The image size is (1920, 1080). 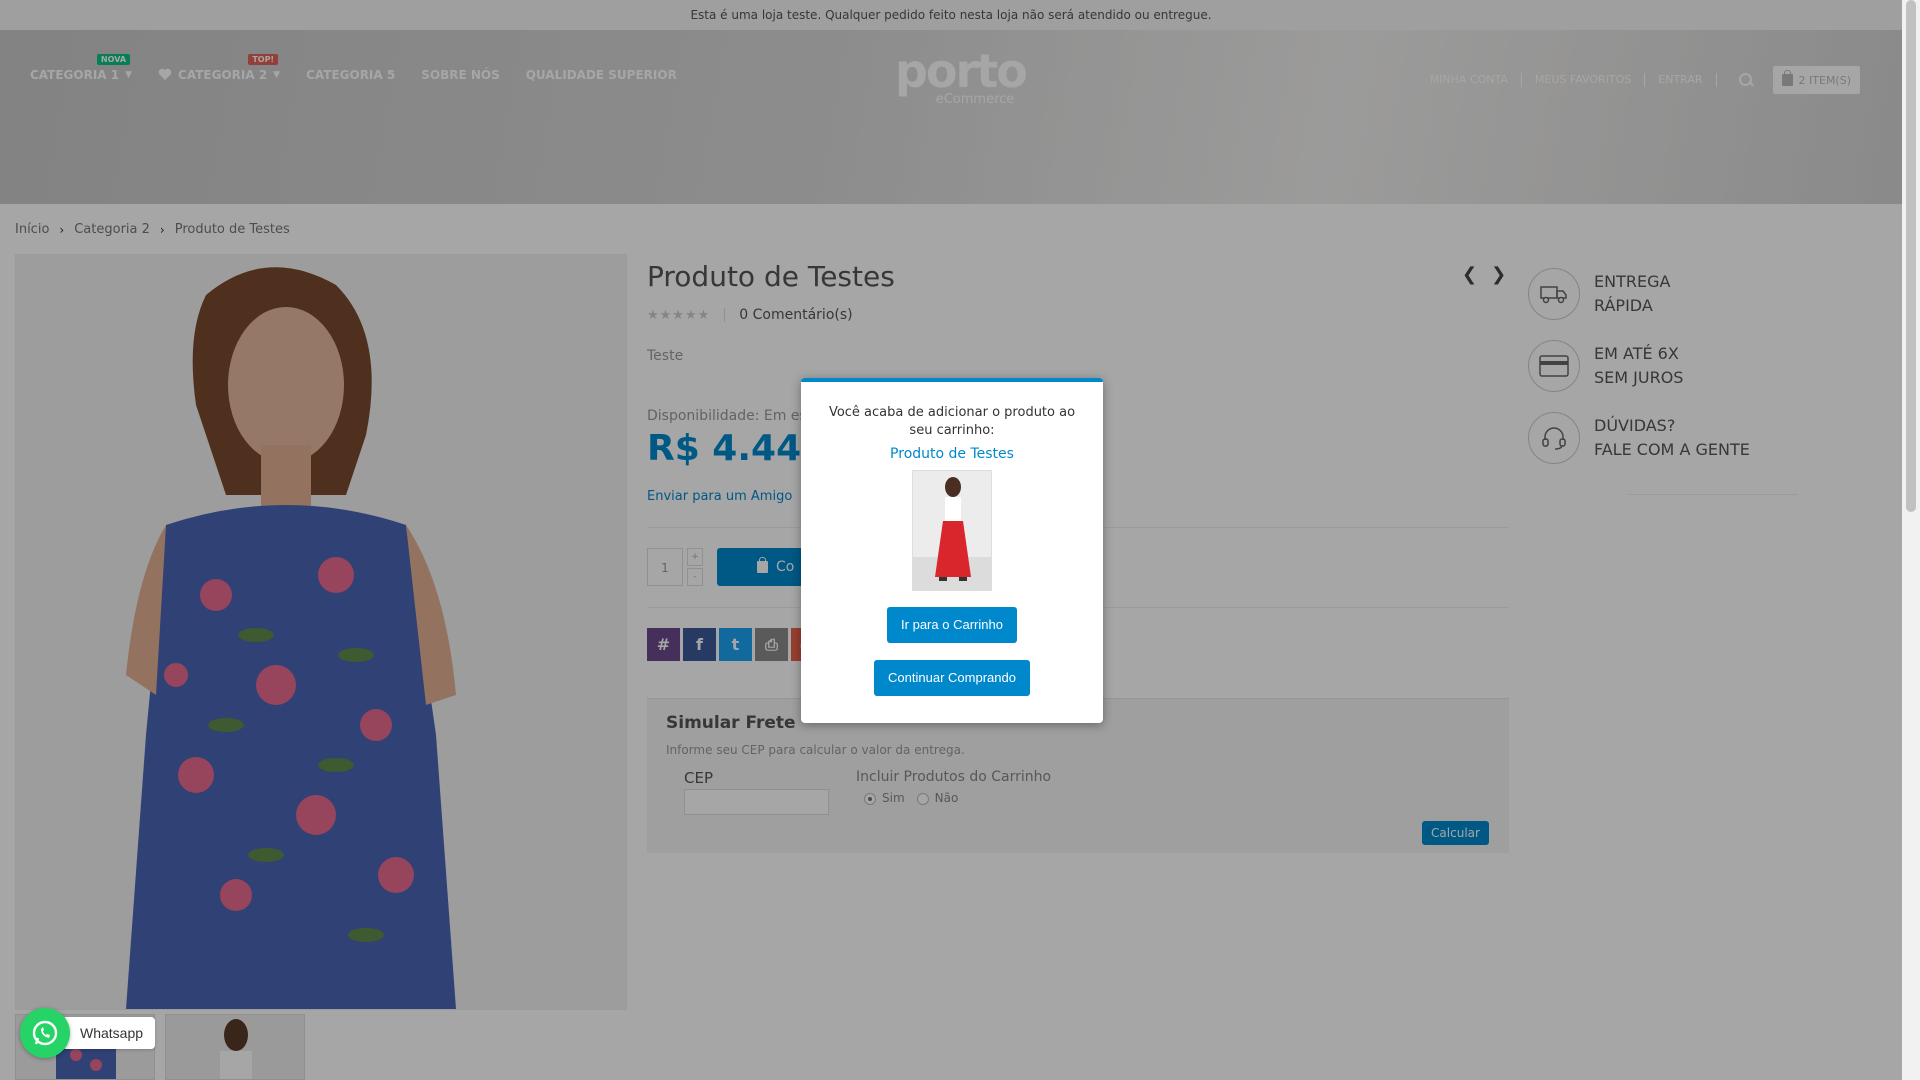 I want to click on continue-shopping-button: Continuar Comprando, so click(x=952, y=678).